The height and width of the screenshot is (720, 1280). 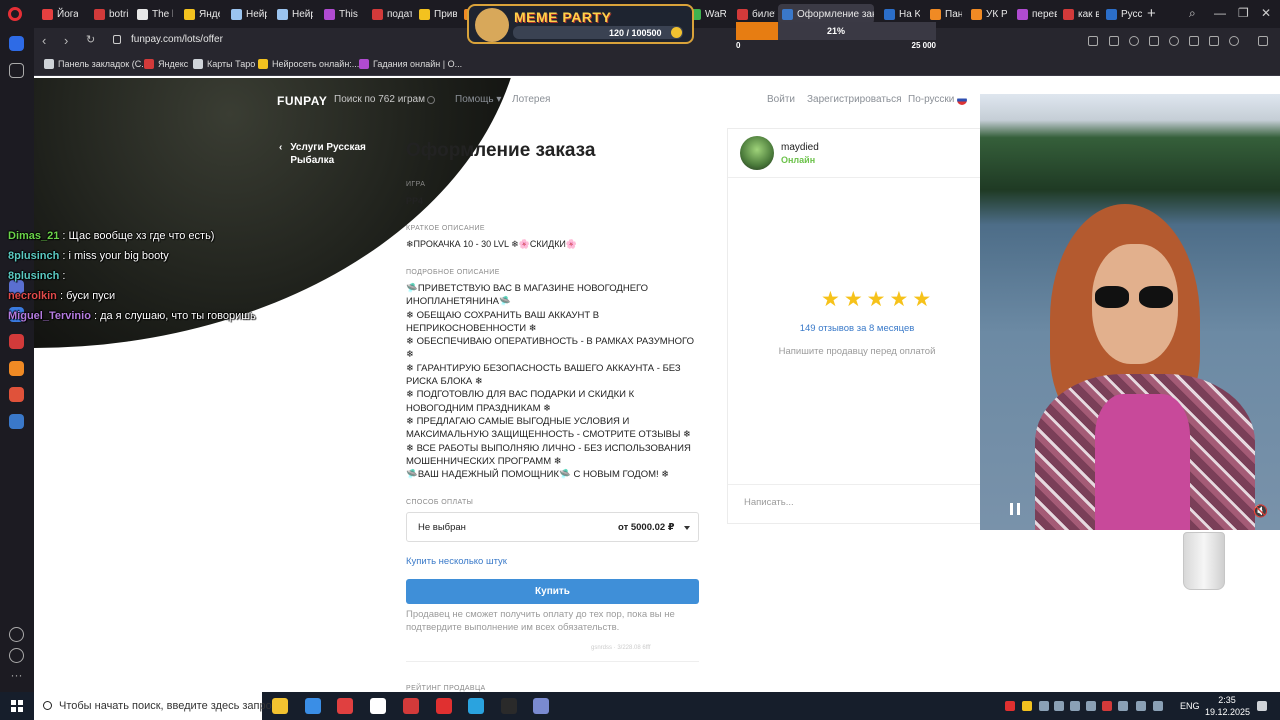 What do you see at coordinates (16, 368) in the screenshot?
I see `sidebar-app-3-icon` at bounding box center [16, 368].